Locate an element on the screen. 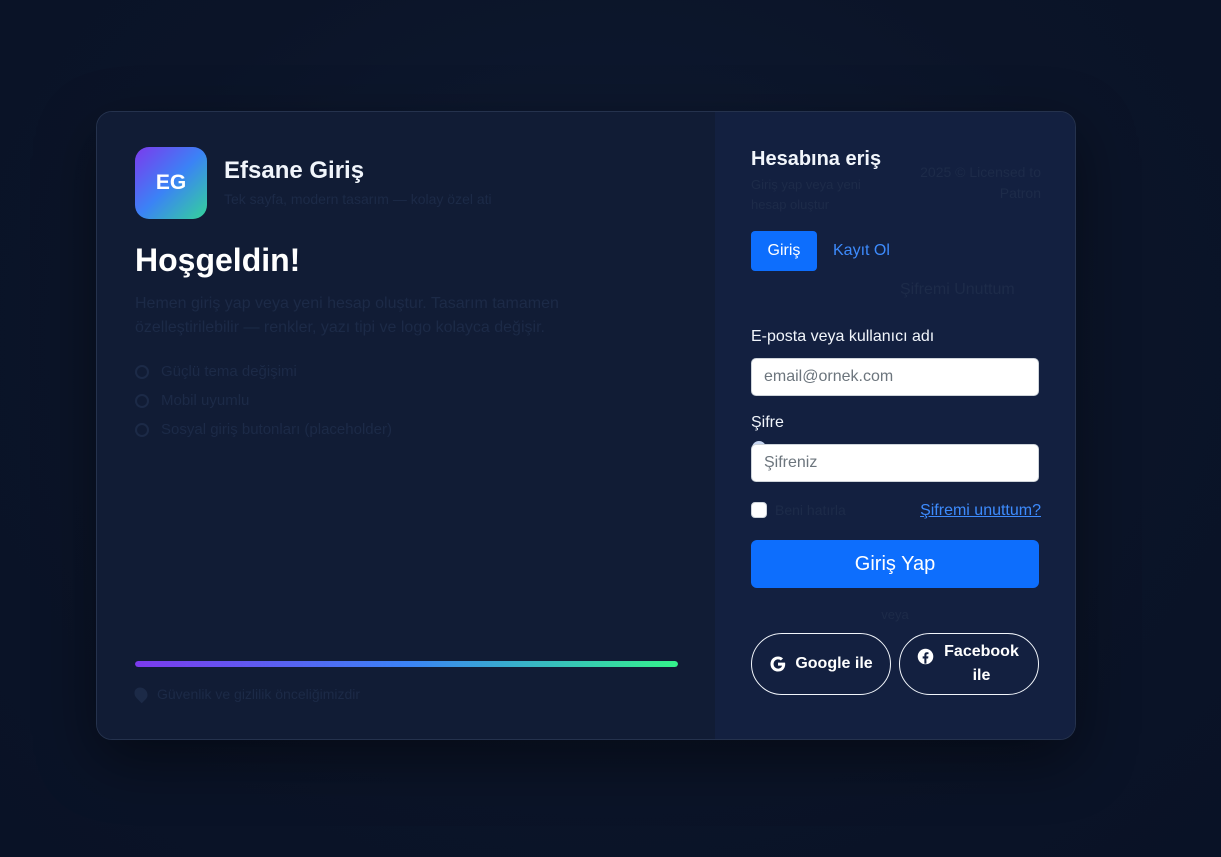 The image size is (1221, 857). security-note: Güvenlik ve gizlilik önceliğimizdir is located at coordinates (246, 694).